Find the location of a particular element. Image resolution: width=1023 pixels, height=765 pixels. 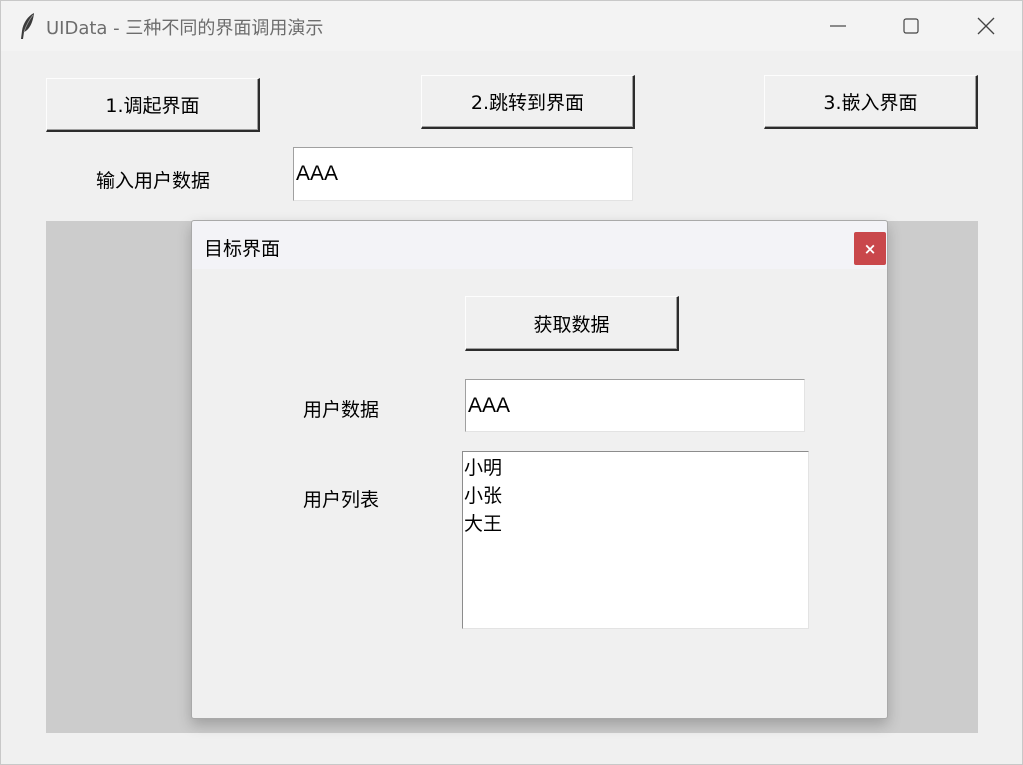

close-icon is located at coordinates (986, 26).